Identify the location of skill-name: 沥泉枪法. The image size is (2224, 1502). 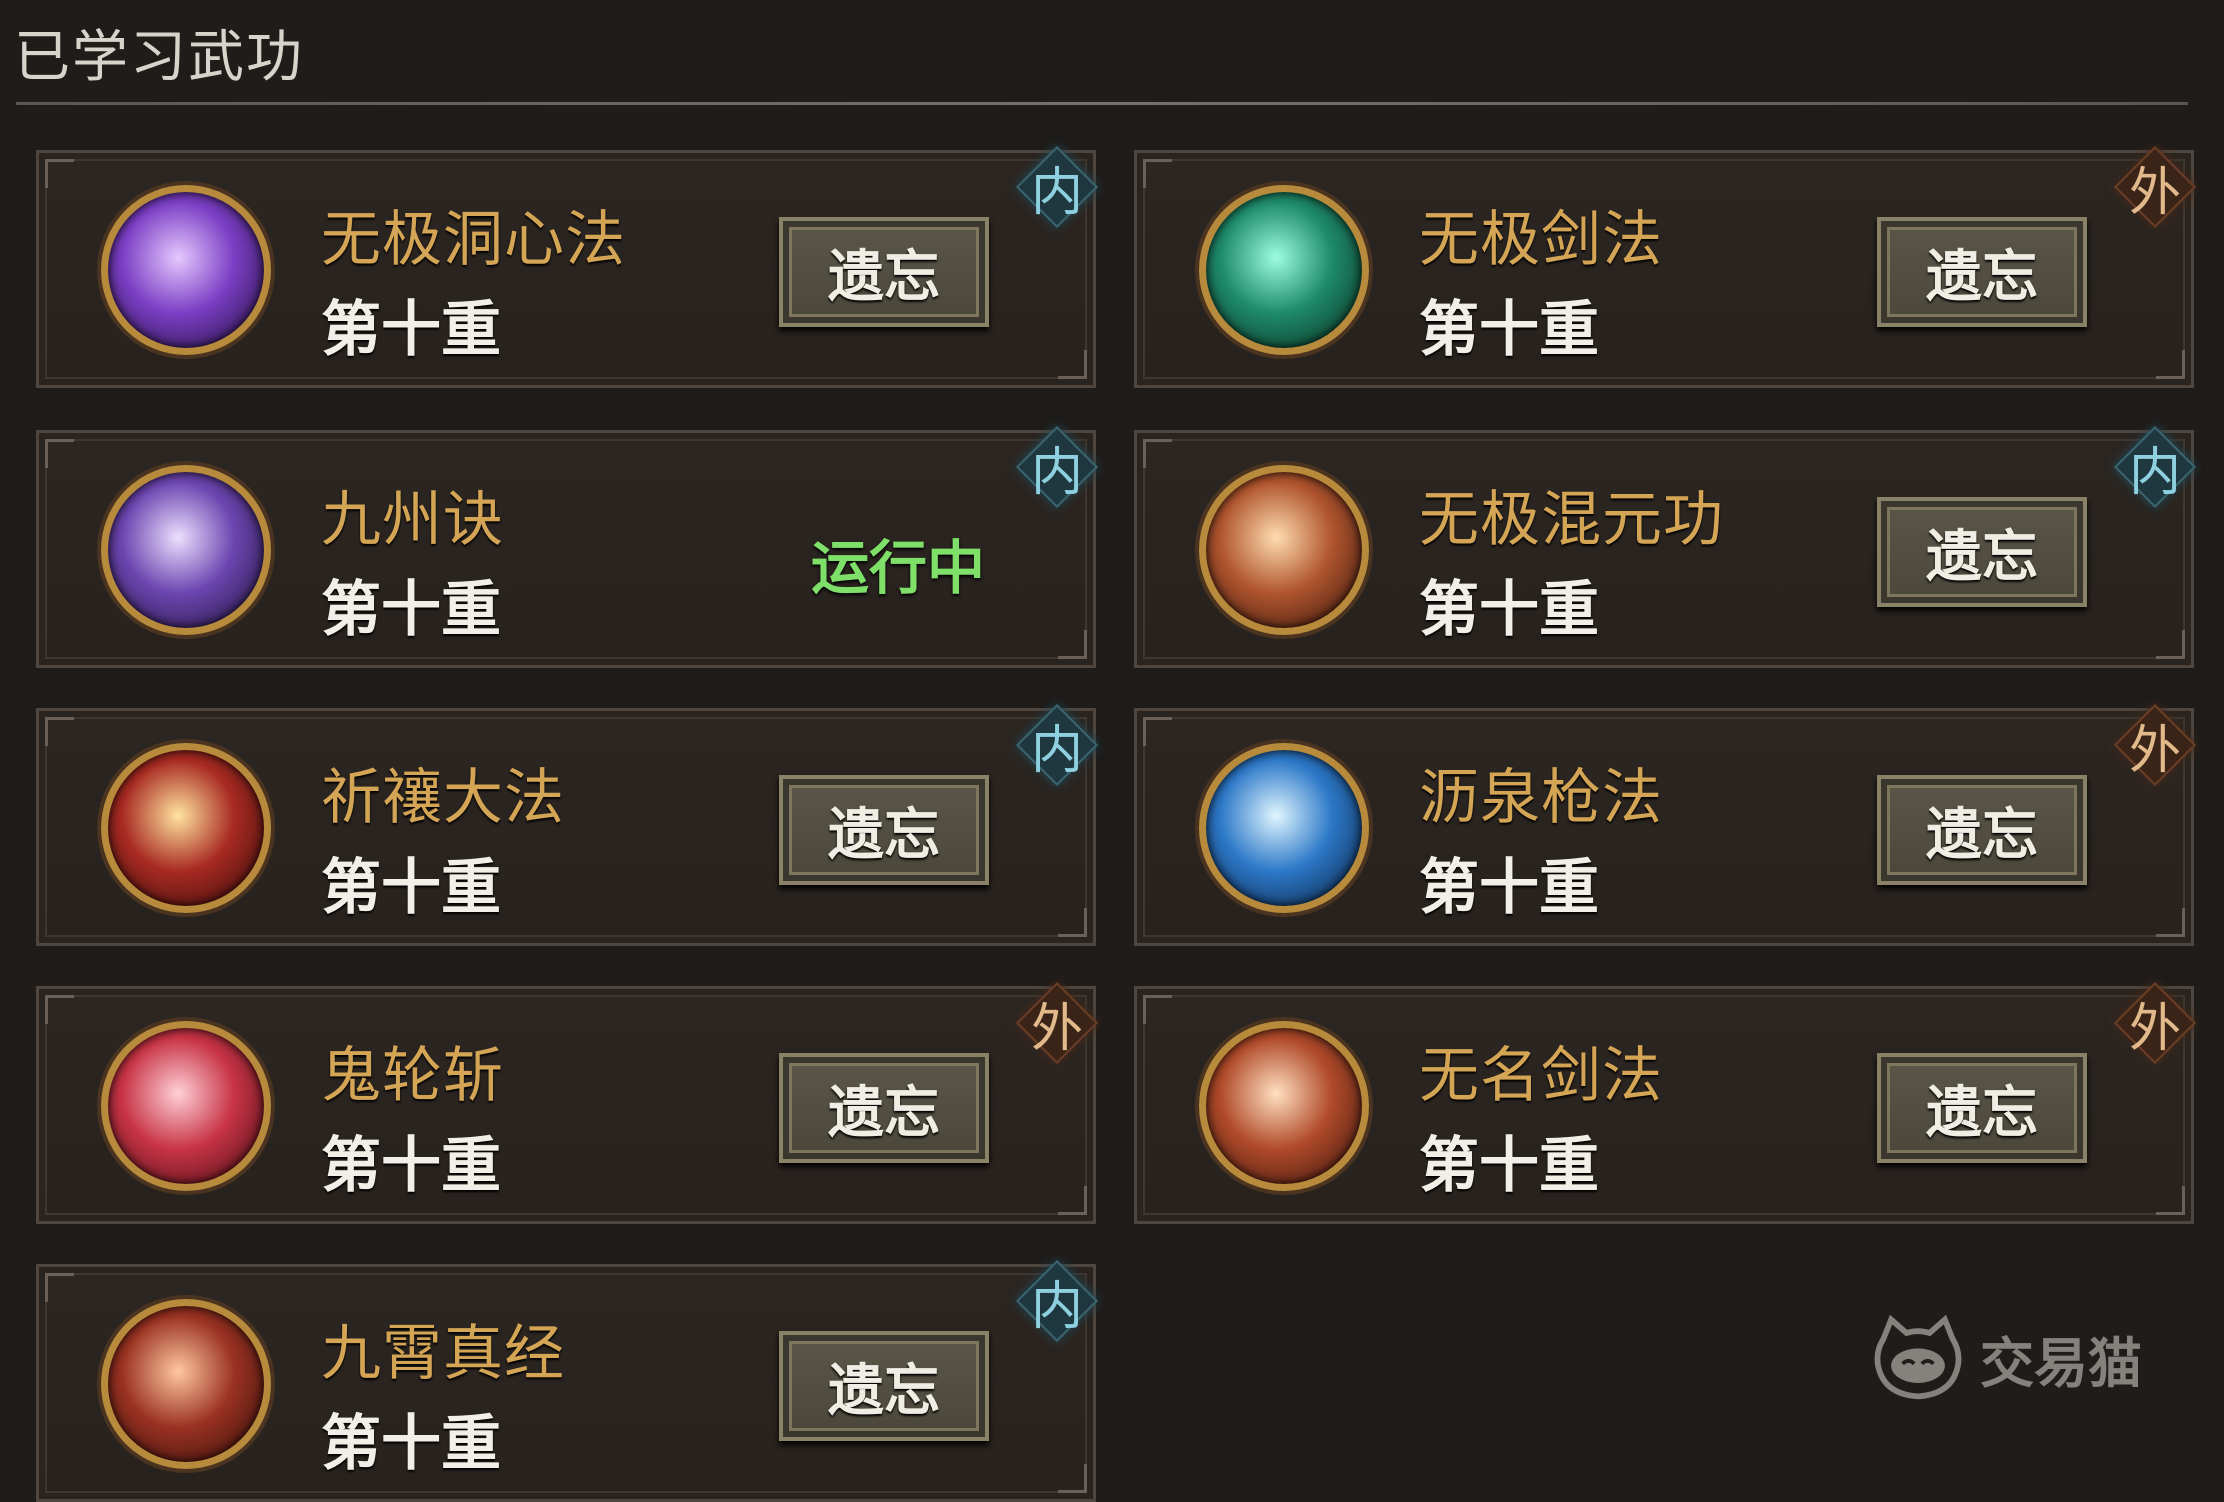
(1541, 798).